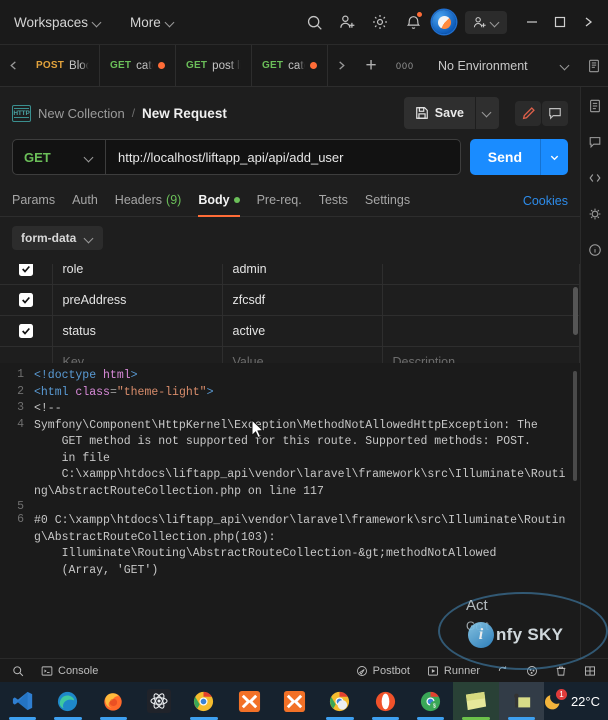 This screenshot has width=608, height=720. Describe the element at coordinates (554, 157) in the screenshot. I see `send-options-button` at that location.